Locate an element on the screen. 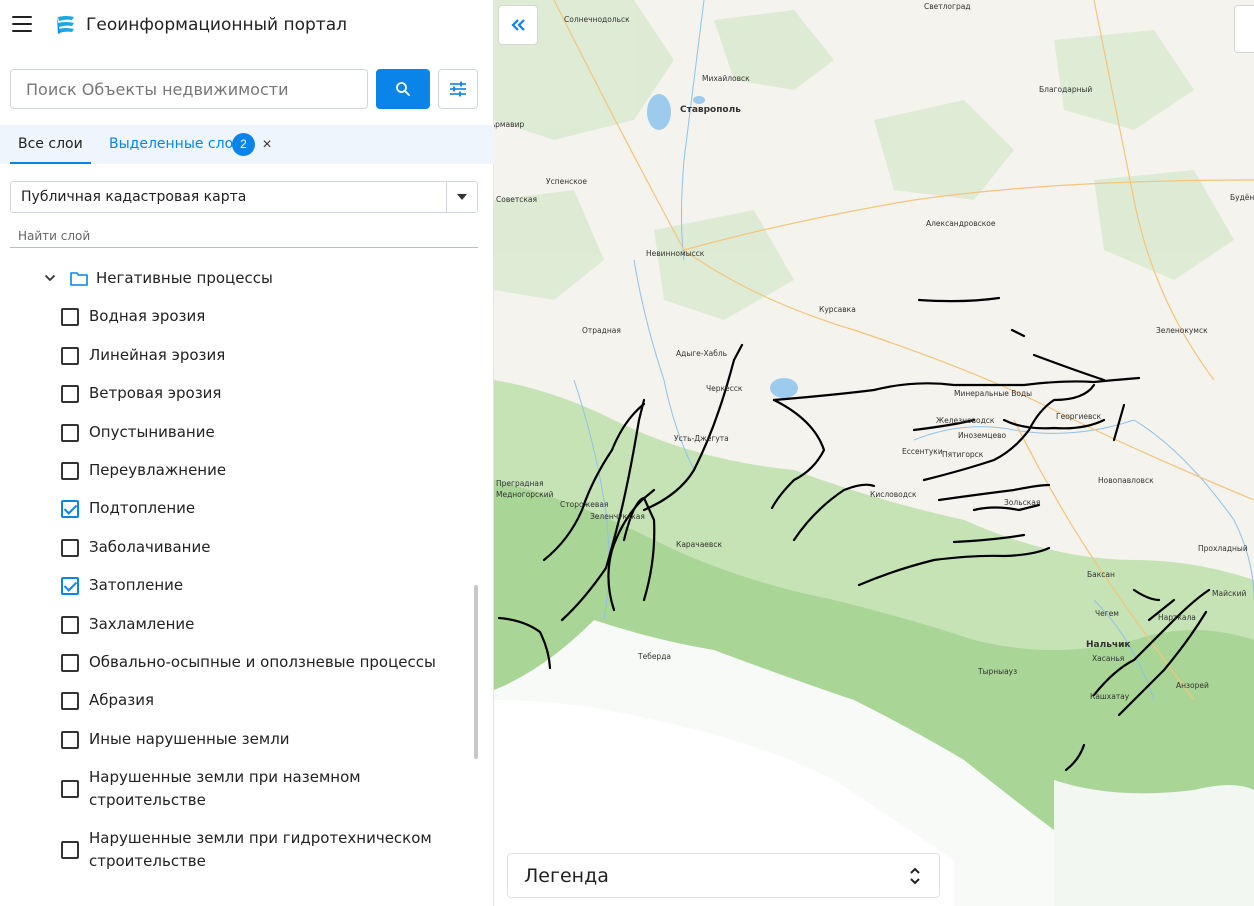  layer-item: Затопление is located at coordinates (122, 585).